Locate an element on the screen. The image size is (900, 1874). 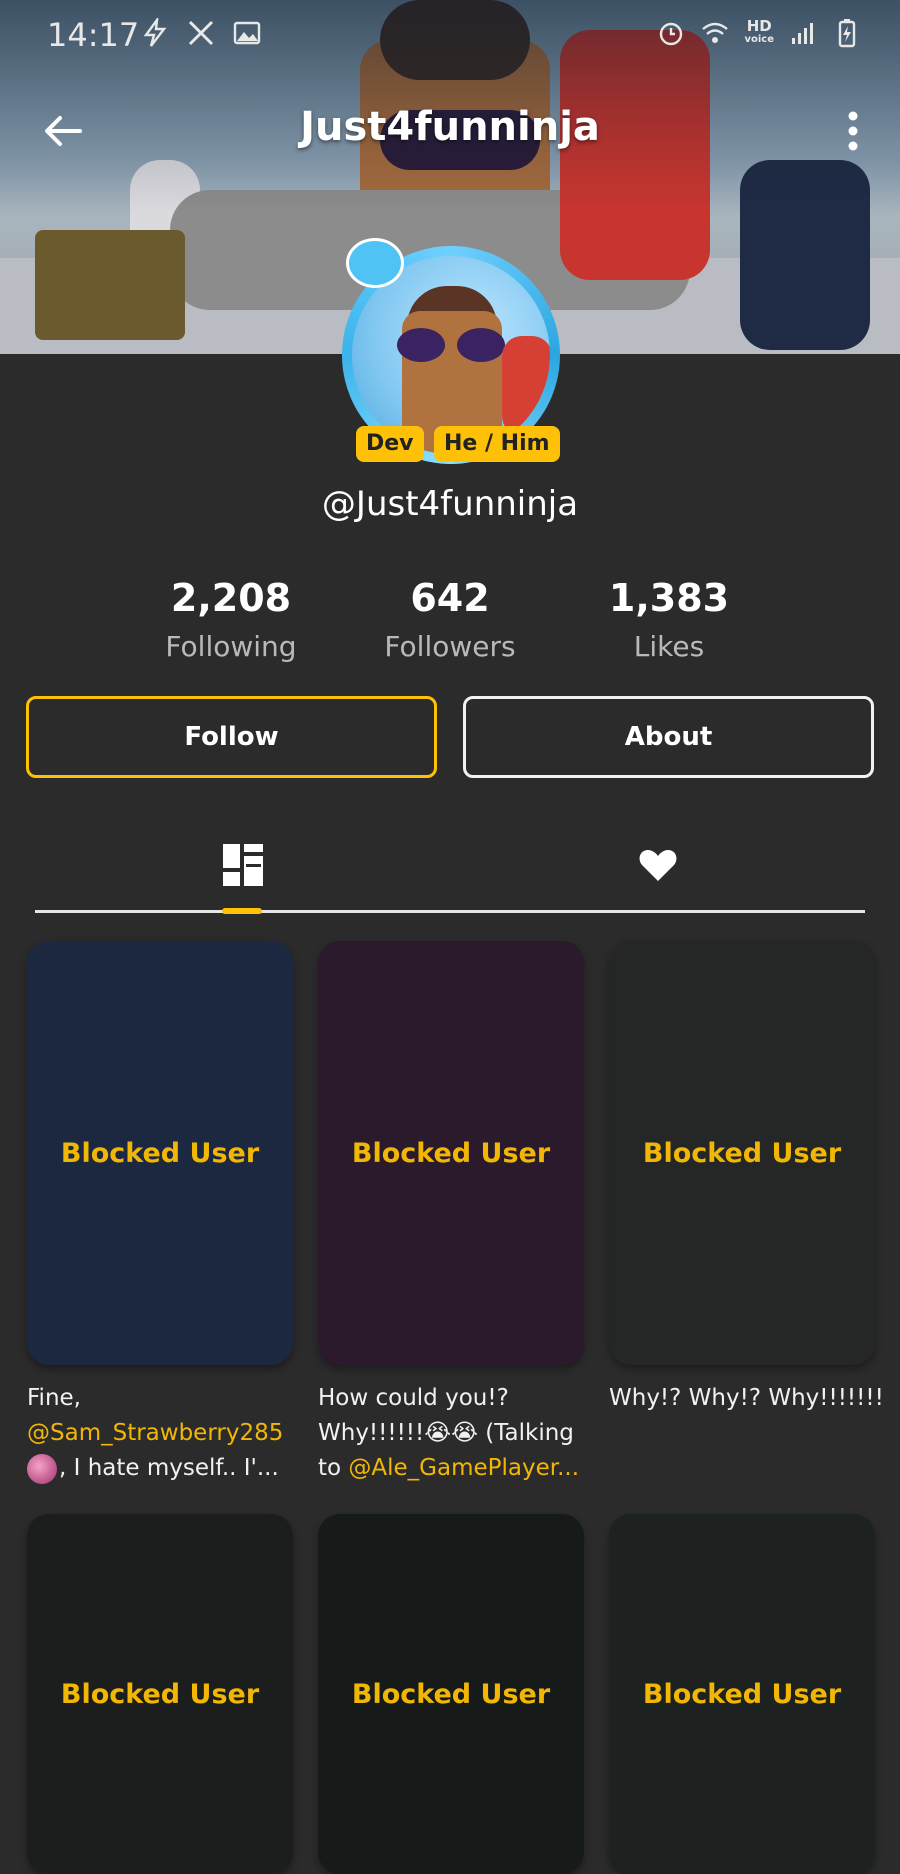
signal-icon is located at coordinates (803, 33).